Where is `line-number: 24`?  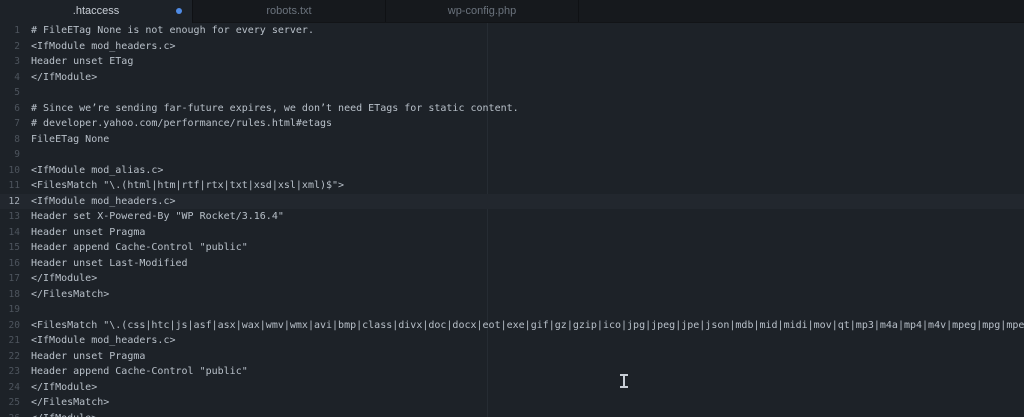
line-number: 24 is located at coordinates (14, 387).